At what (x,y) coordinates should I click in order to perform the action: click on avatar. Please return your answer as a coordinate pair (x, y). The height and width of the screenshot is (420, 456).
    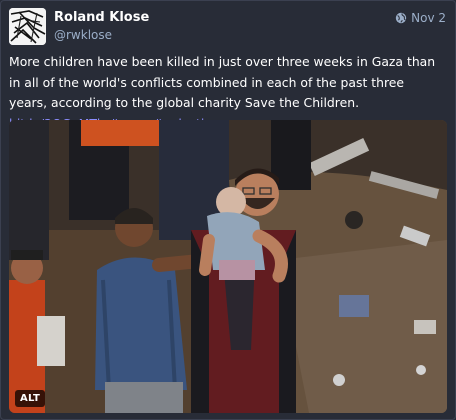
    Looking at the image, I should click on (27, 26).